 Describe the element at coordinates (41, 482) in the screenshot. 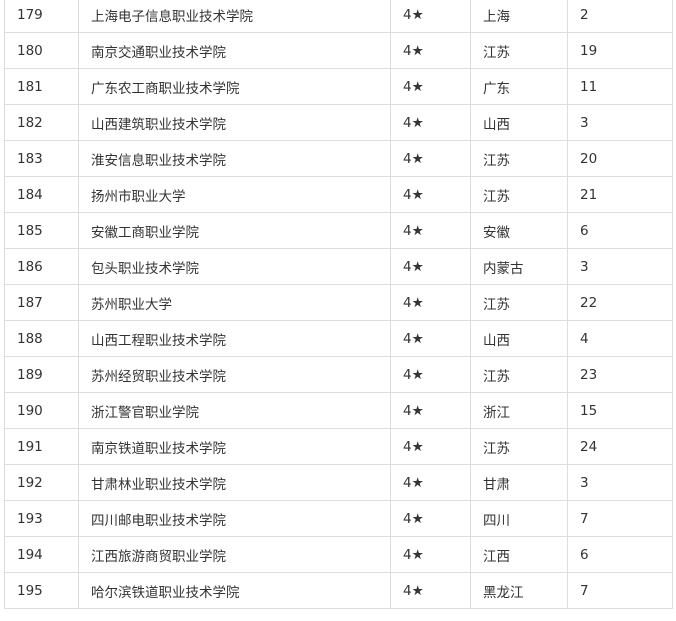

I see `rank-cell: 192` at that location.